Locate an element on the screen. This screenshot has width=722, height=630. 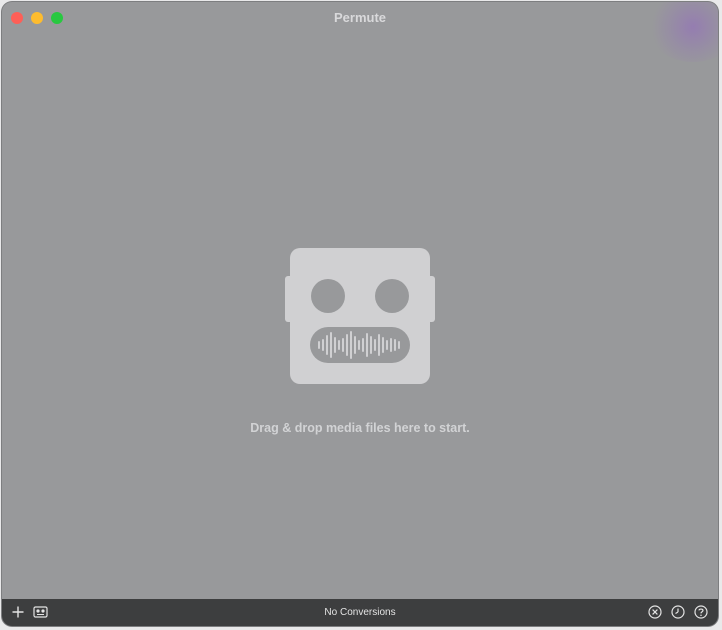
robot-mascot-icon is located at coordinates (360, 316).